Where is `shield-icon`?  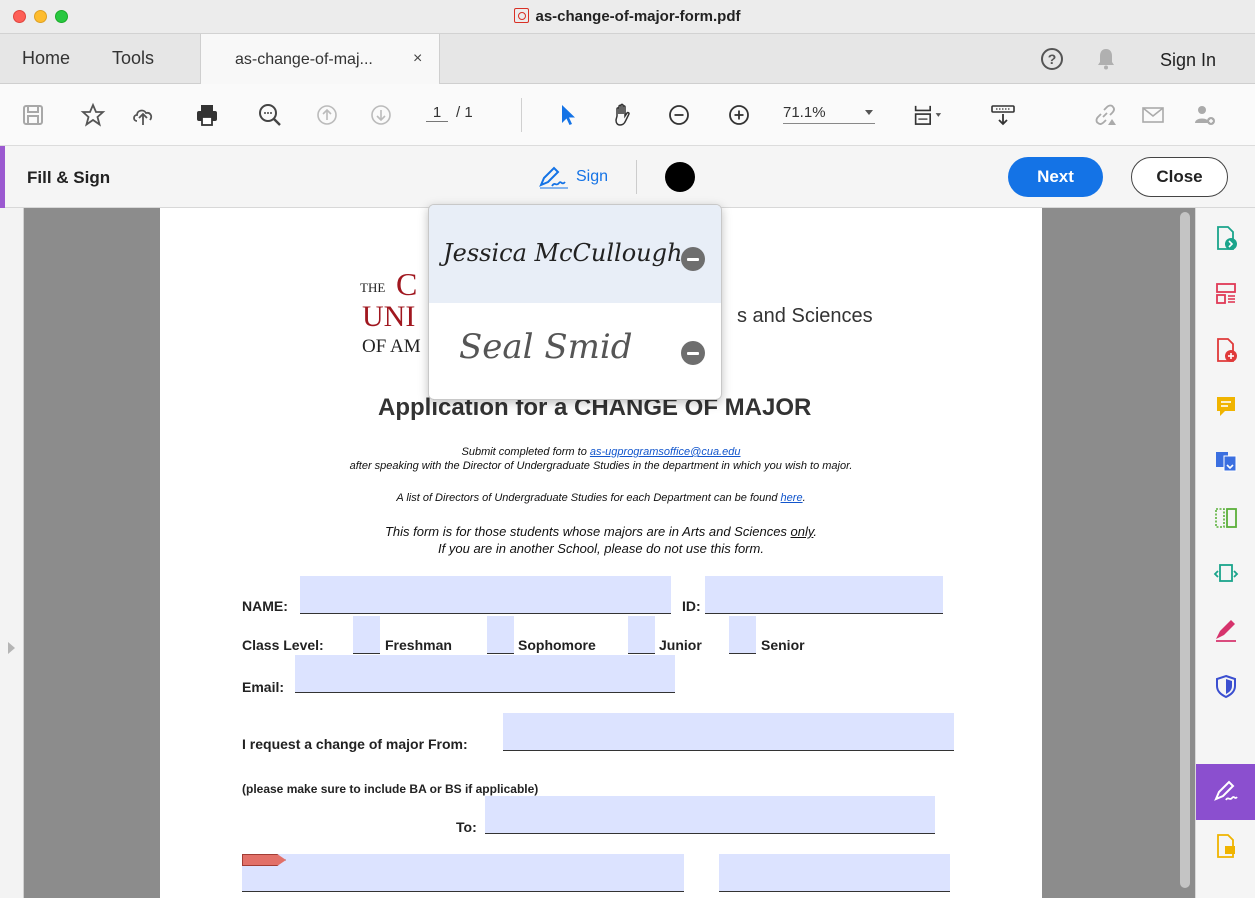
shield-icon is located at coordinates (1226, 686).